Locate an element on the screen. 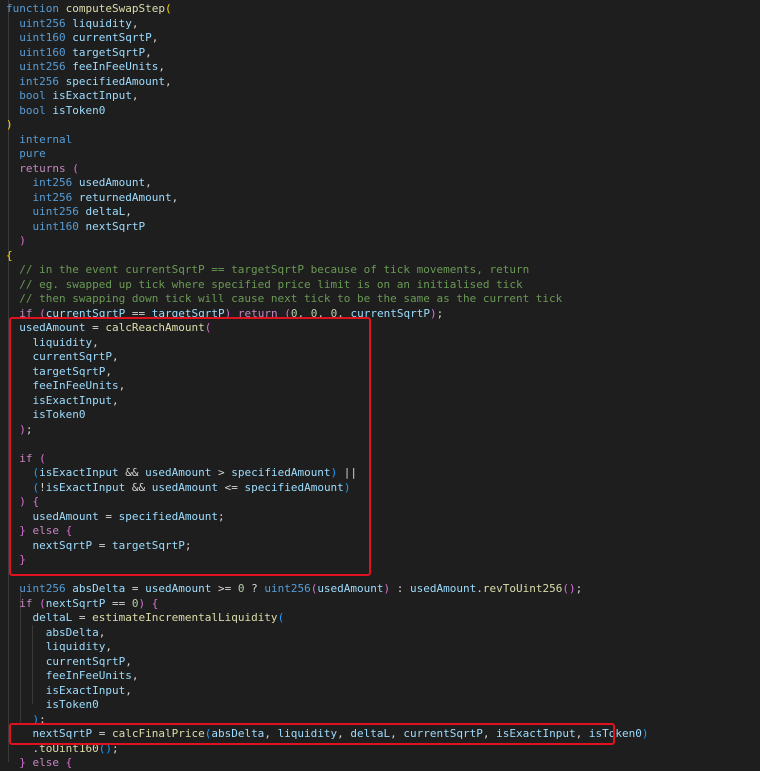 The width and height of the screenshot is (760, 771). code-line: int256 usedAmount, is located at coordinates (383, 183).